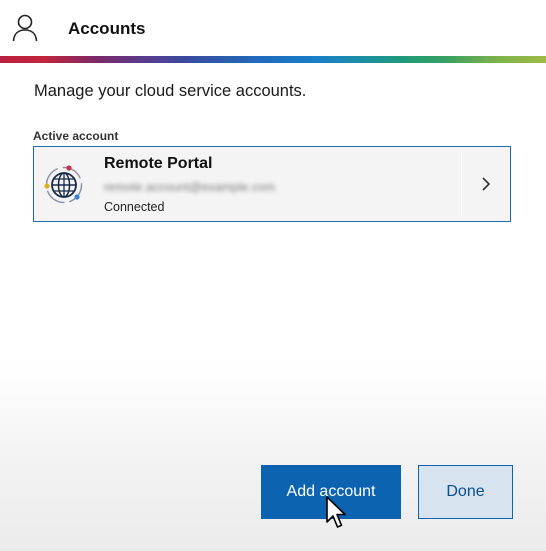 The width and height of the screenshot is (546, 551). What do you see at coordinates (465, 492) in the screenshot?
I see `done-button: Done` at bounding box center [465, 492].